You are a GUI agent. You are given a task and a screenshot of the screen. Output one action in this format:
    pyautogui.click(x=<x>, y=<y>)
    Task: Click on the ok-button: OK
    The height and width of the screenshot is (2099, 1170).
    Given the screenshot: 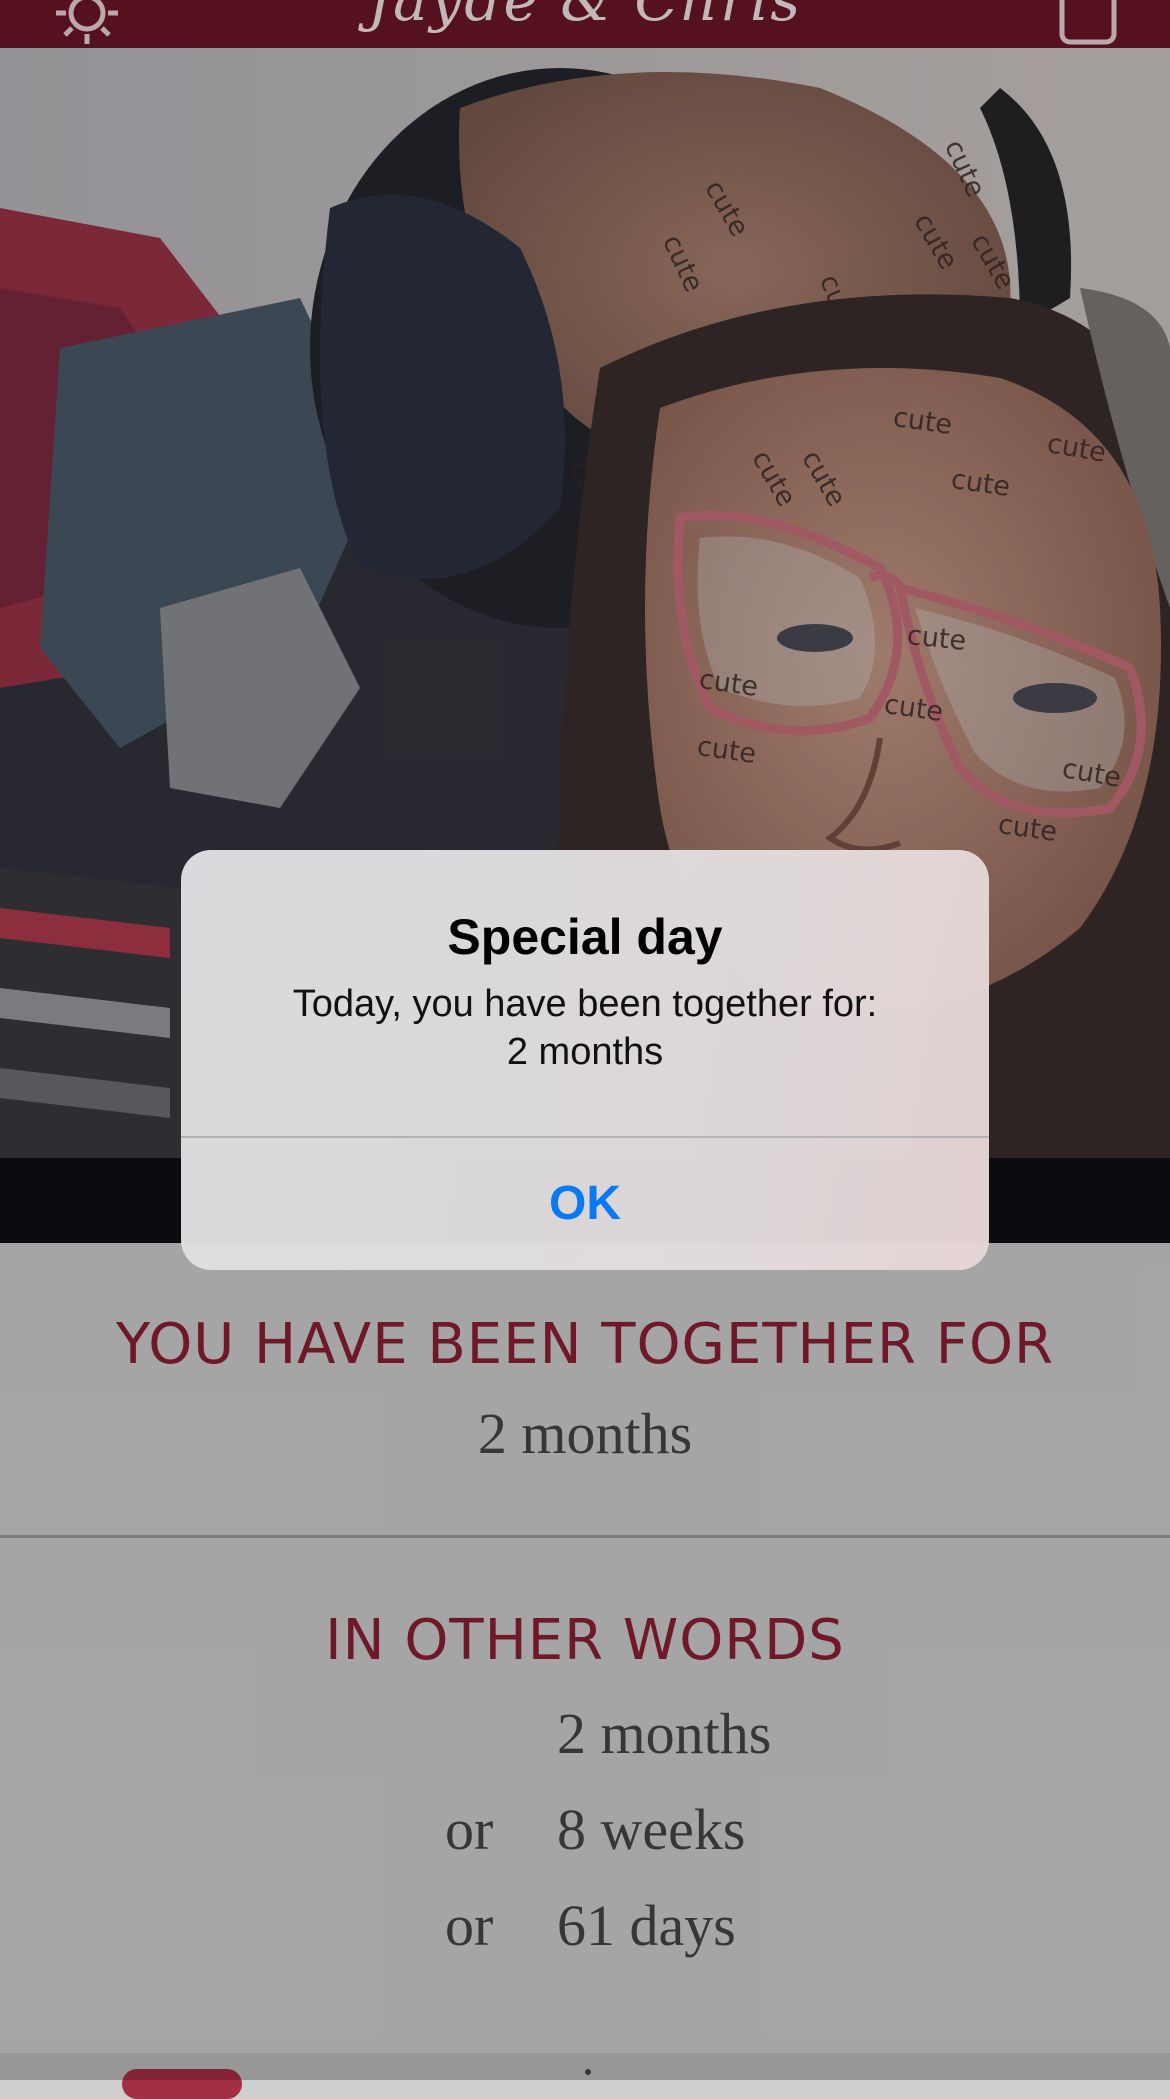 What is the action you would take?
    pyautogui.click(x=585, y=1204)
    